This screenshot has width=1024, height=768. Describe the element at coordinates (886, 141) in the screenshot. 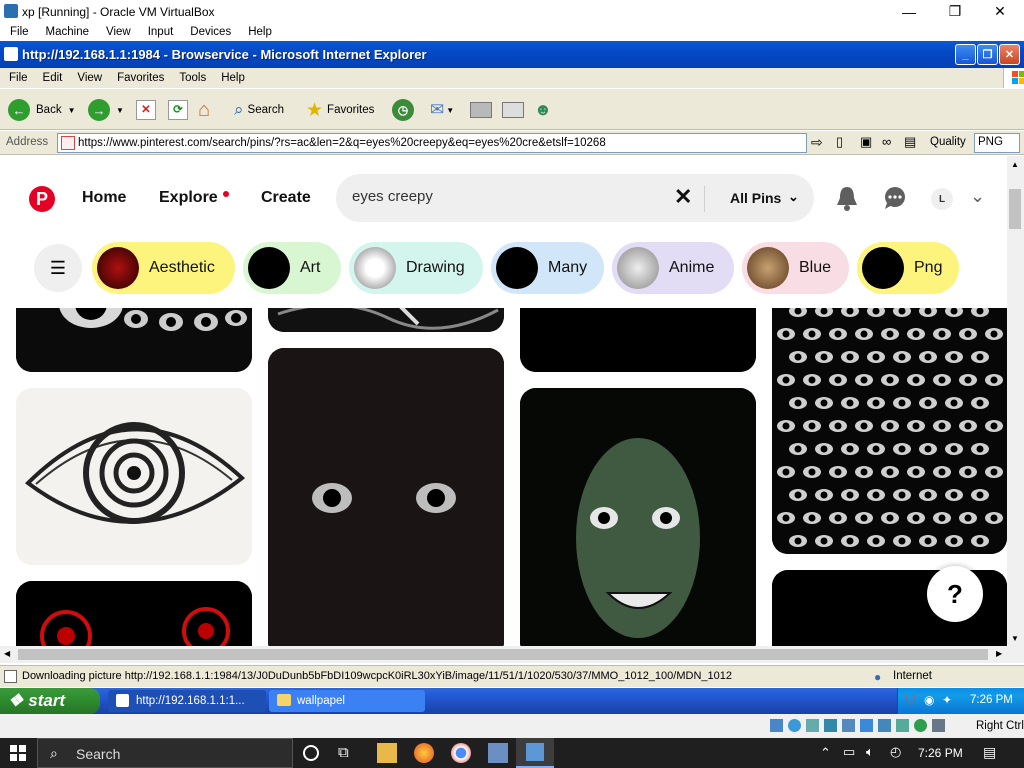

I see `binoculars-icon: ∞` at that location.